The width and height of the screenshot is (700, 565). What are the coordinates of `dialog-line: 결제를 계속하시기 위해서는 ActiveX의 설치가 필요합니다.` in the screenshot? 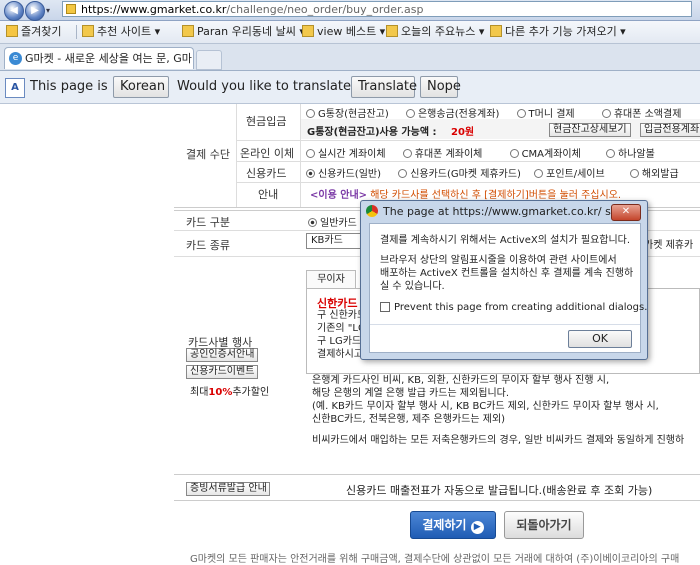 It's located at (505, 240).